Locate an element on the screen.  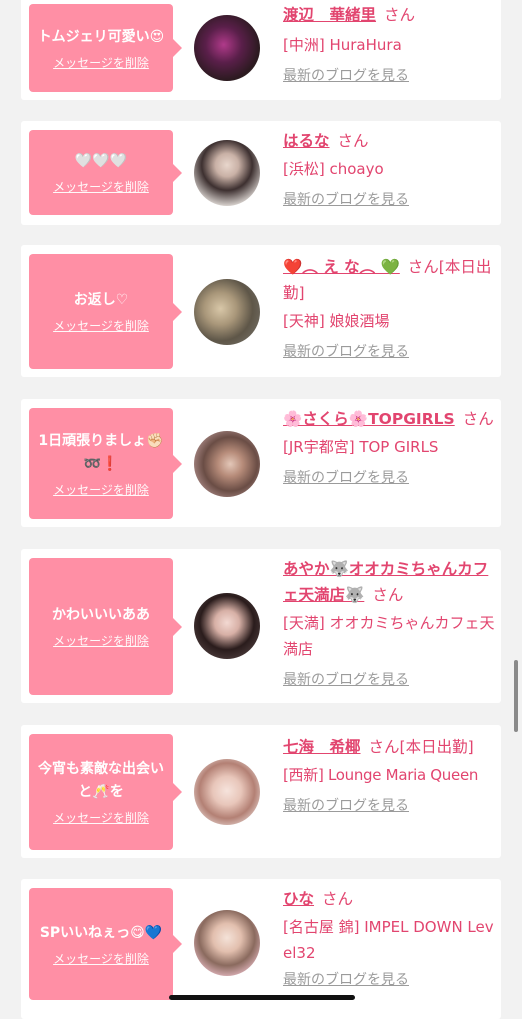
shop-label: [天満] オオカミちゃんカフェ天満店 is located at coordinates (389, 636).